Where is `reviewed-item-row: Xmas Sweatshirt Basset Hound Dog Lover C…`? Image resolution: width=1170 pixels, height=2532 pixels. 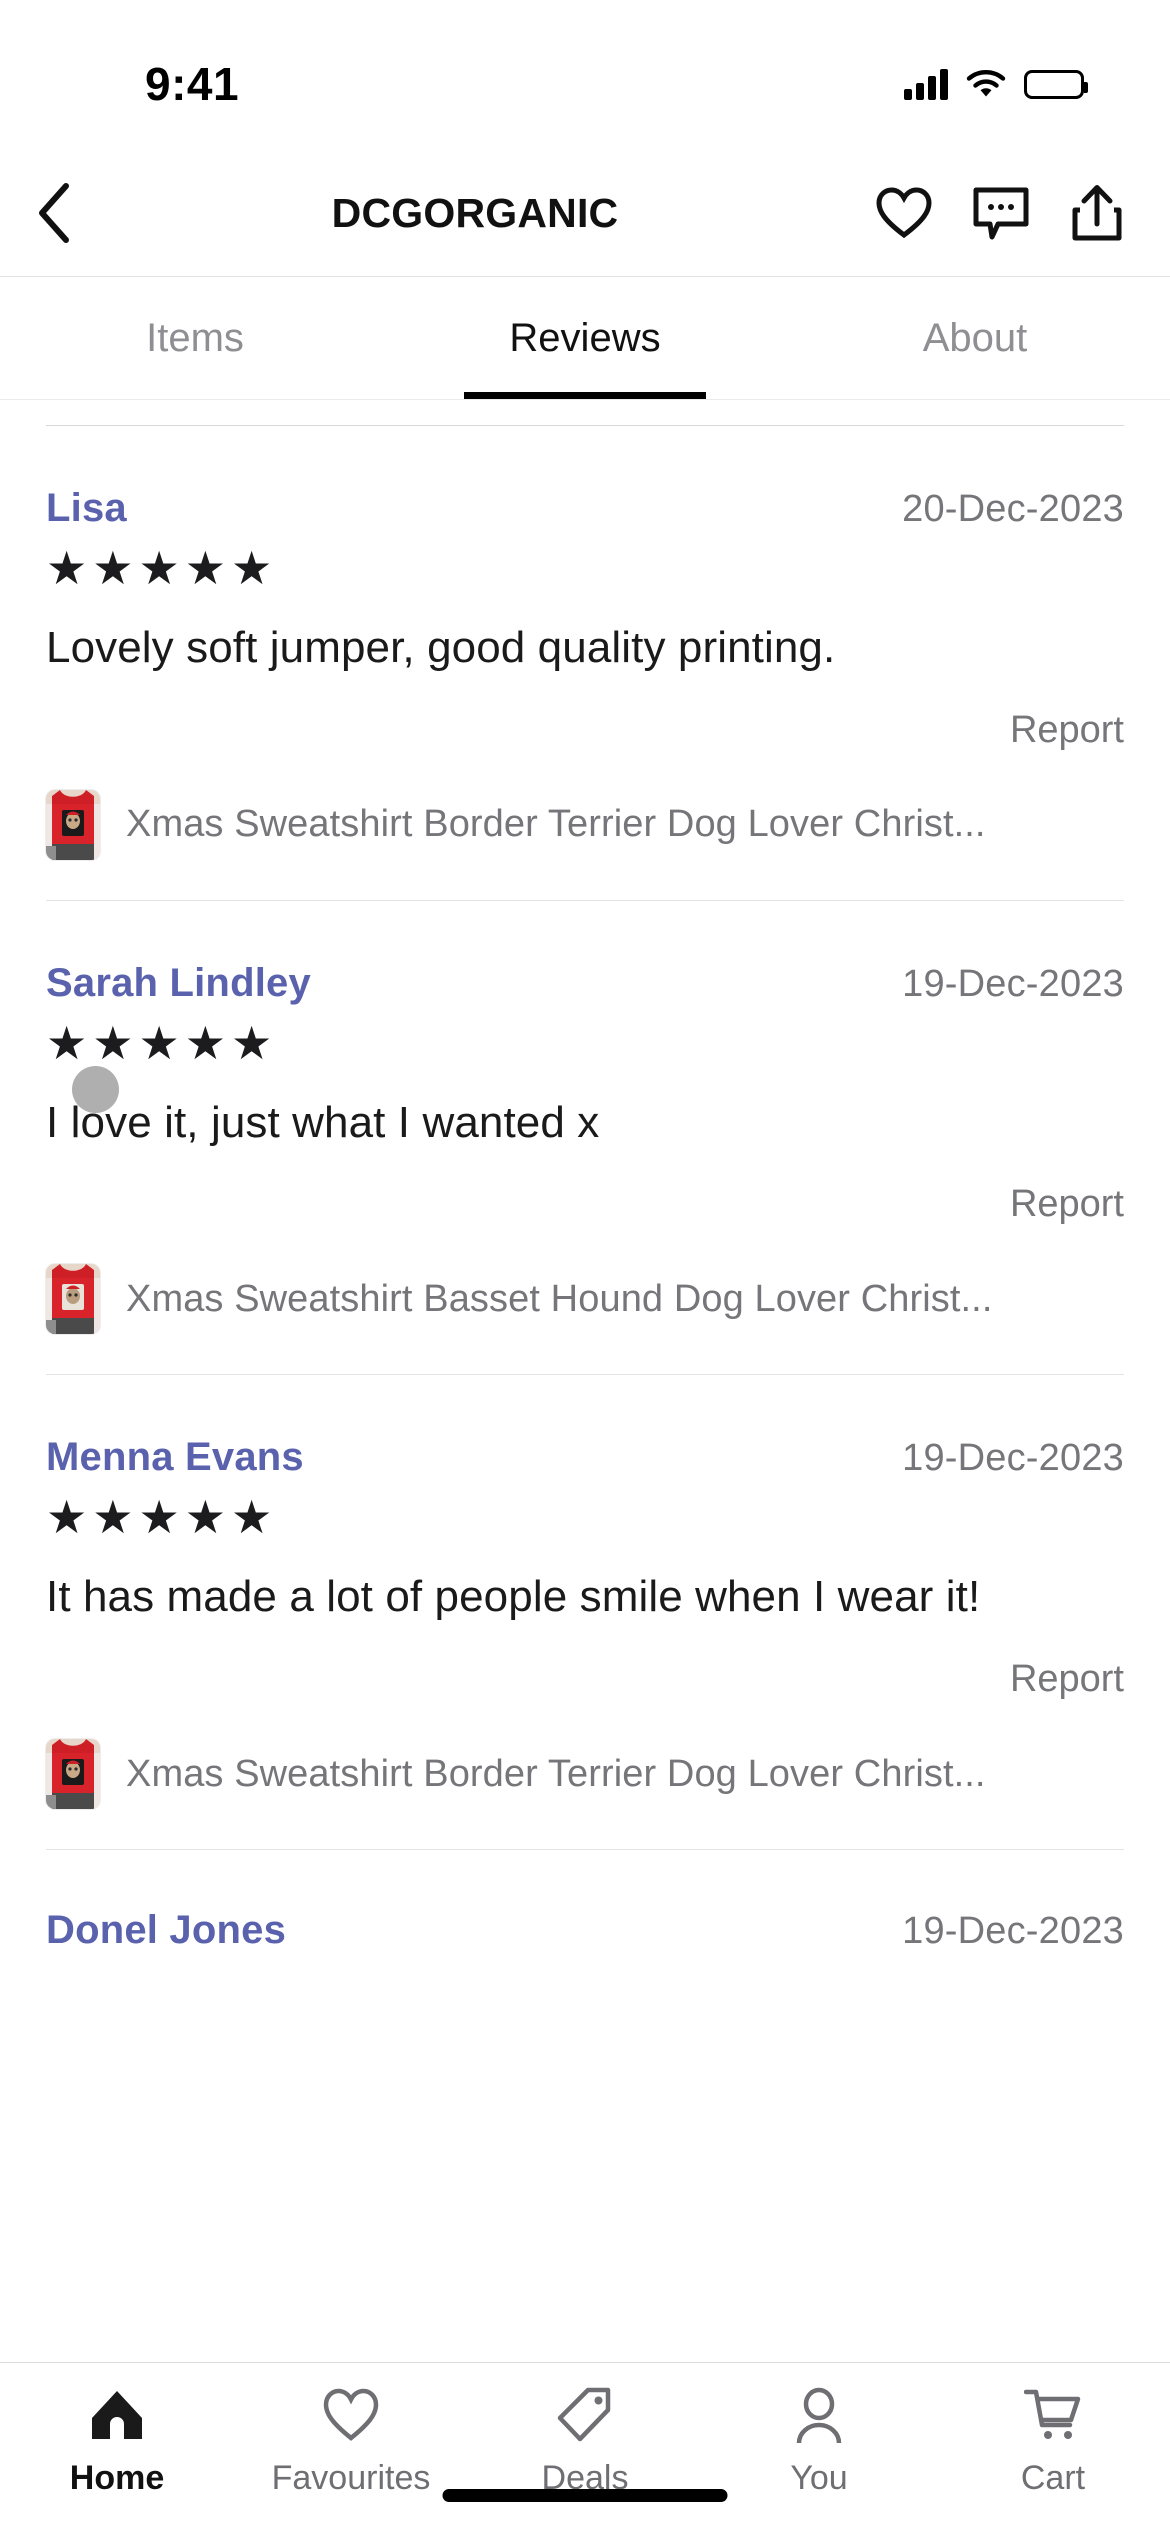 reviewed-item-row: Xmas Sweatshirt Basset Hound Dog Lover C… is located at coordinates (585, 1299).